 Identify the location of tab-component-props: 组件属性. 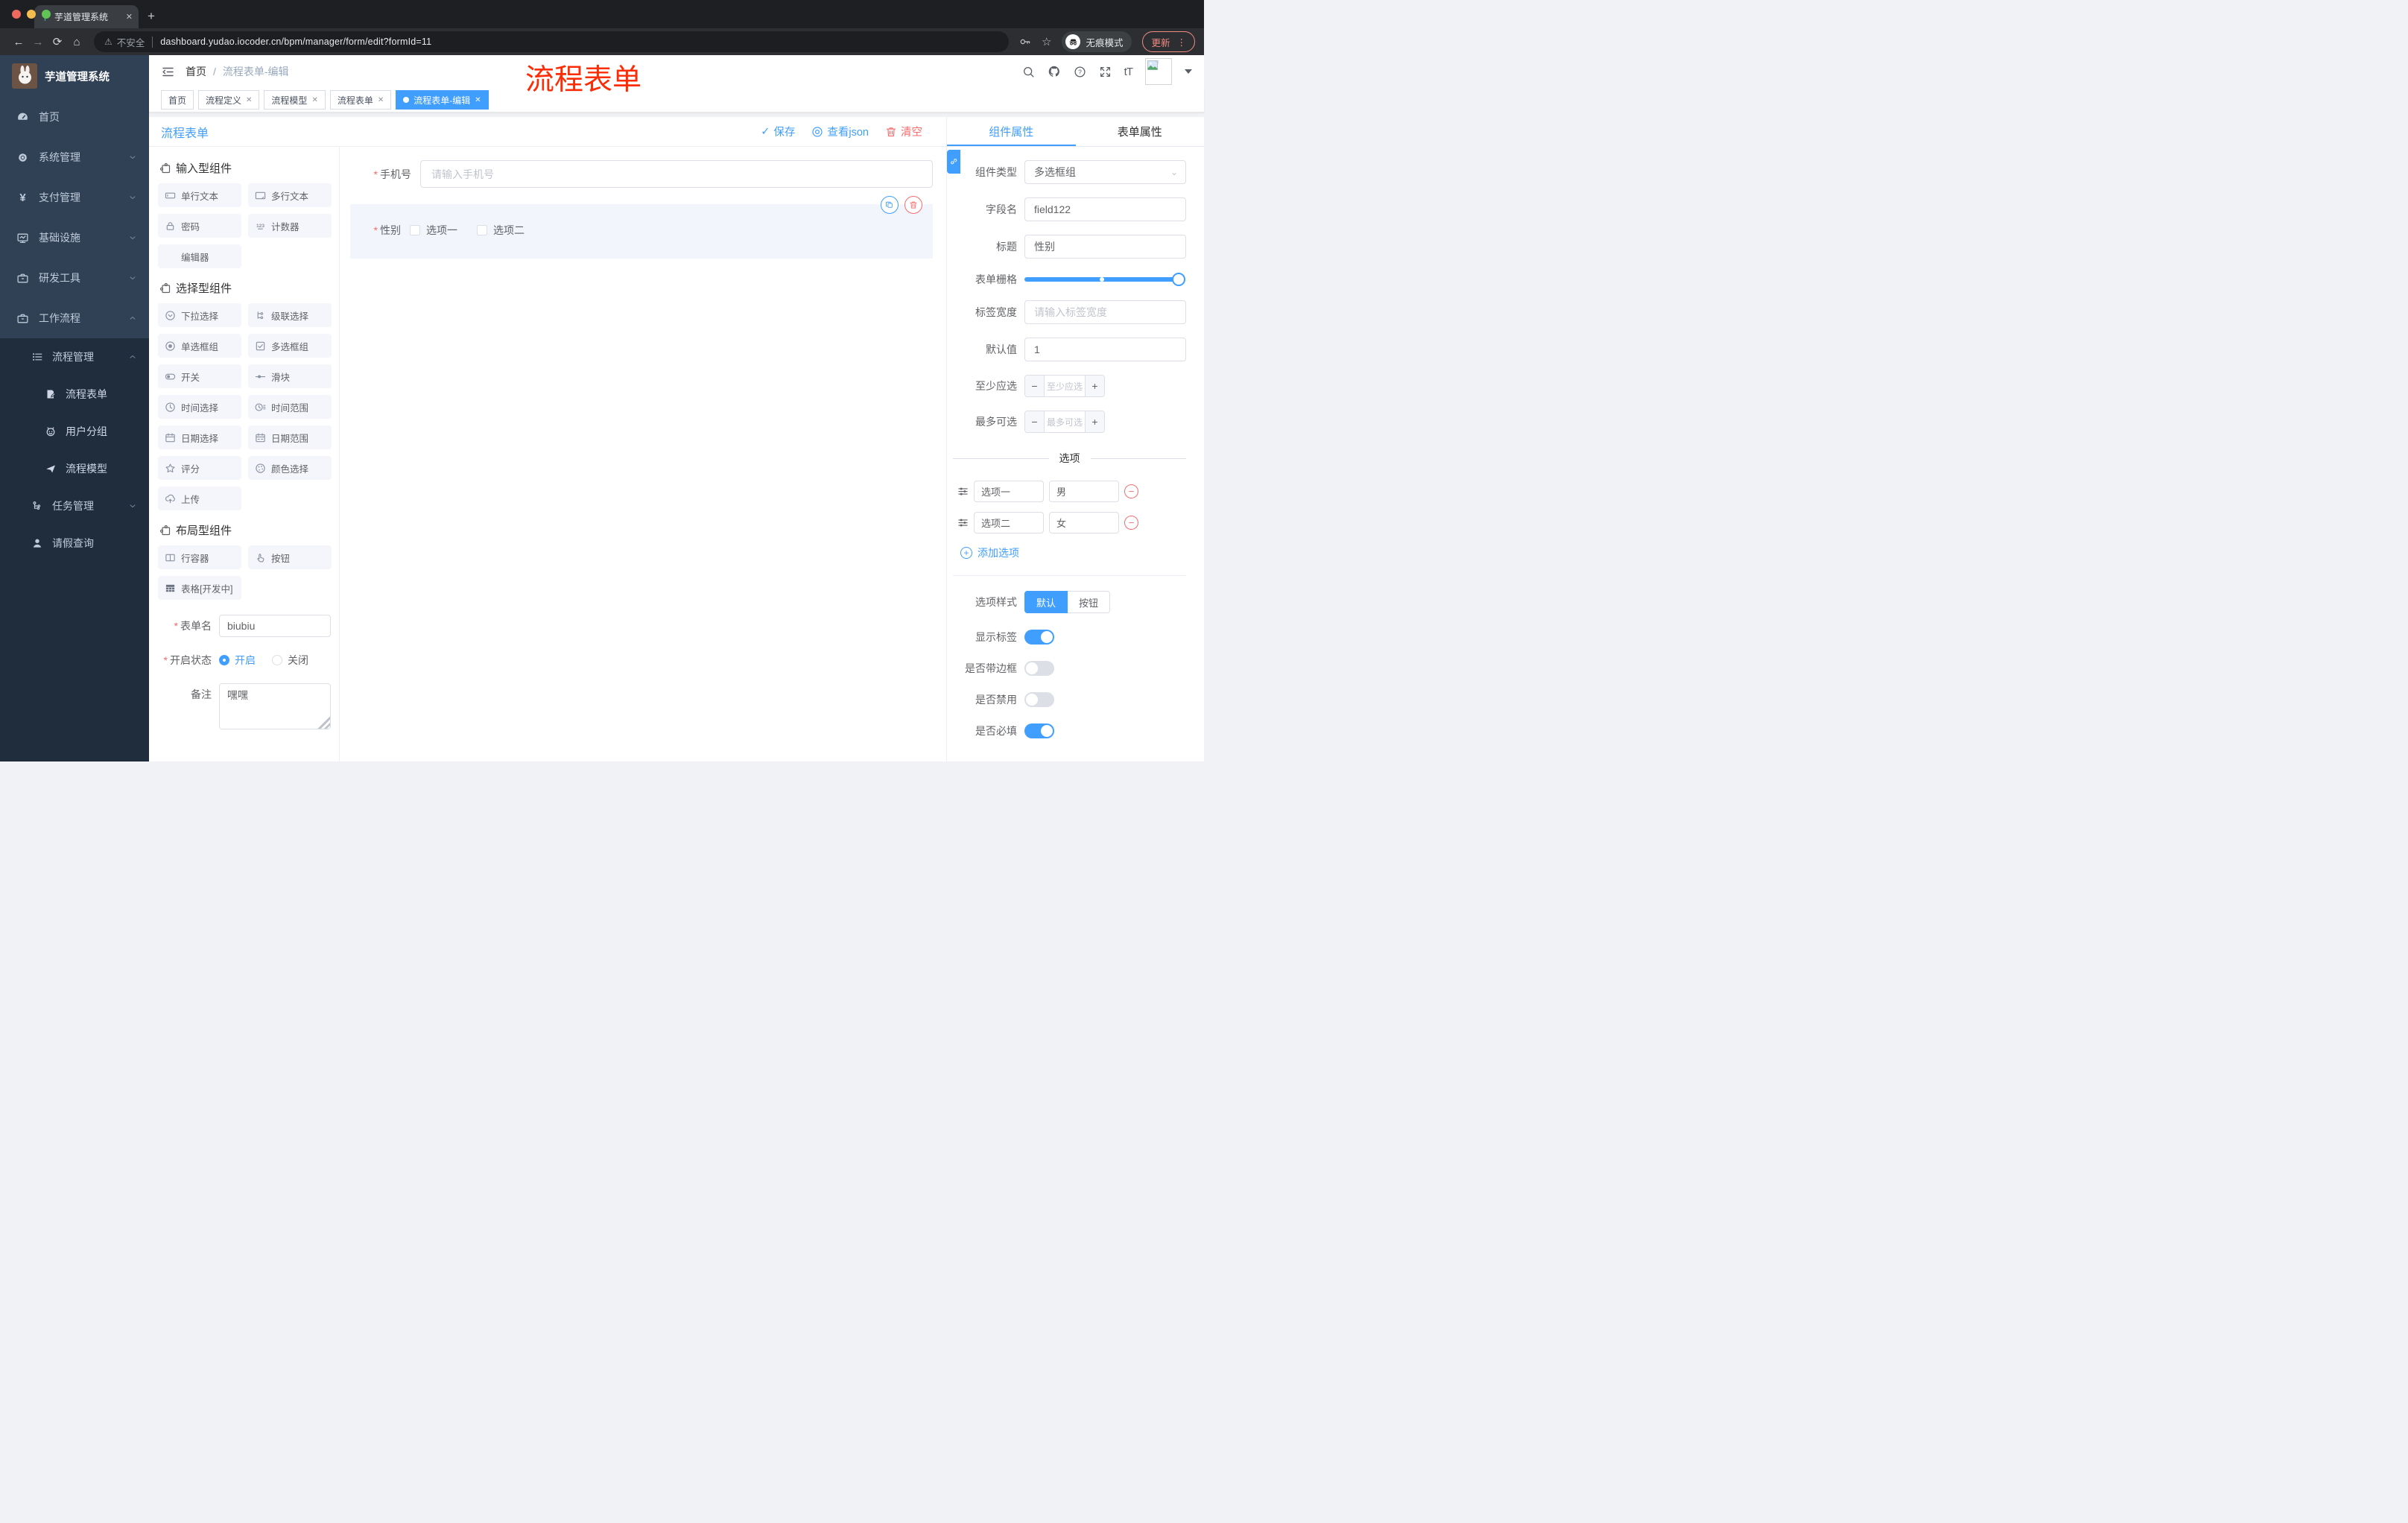
(1011, 132).